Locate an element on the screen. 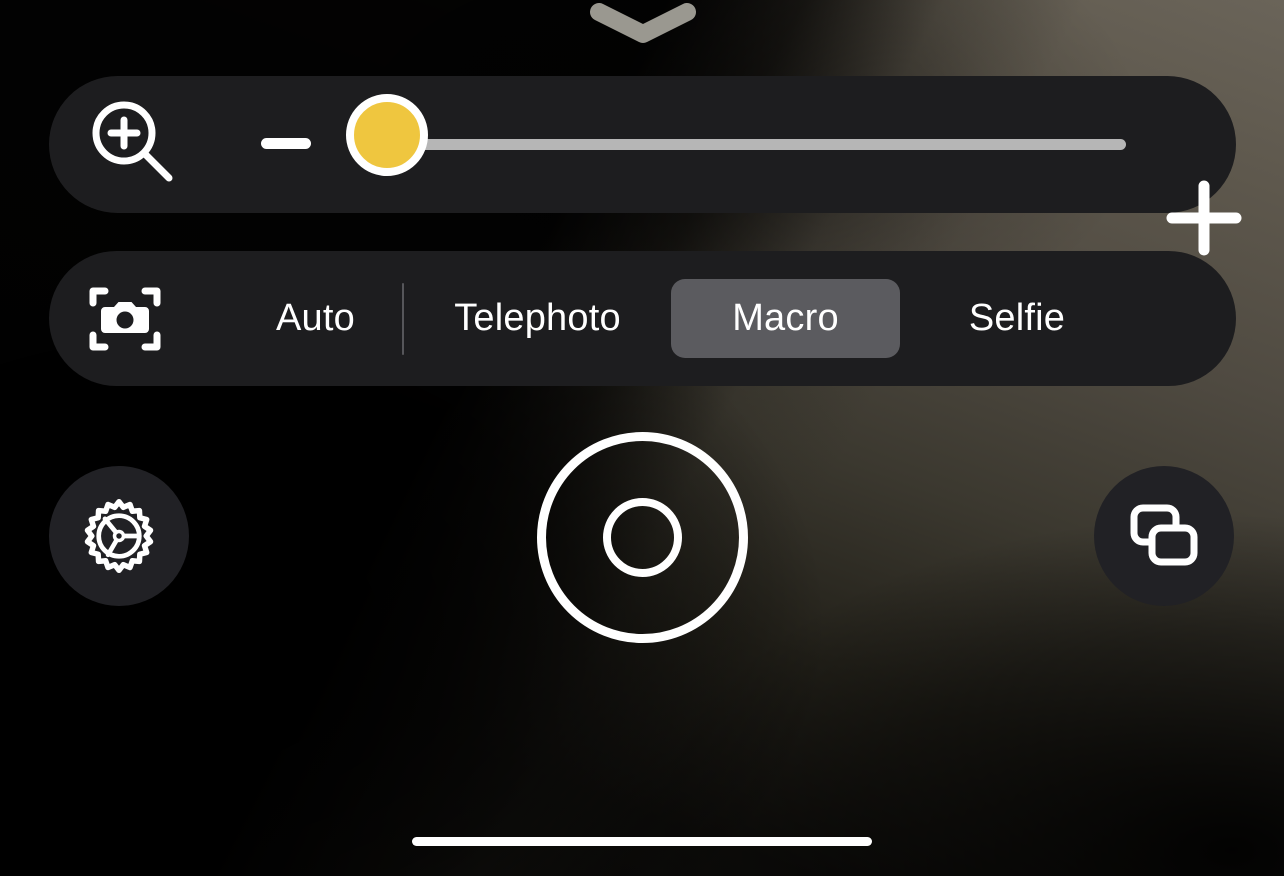 The width and height of the screenshot is (1284, 876). chevron-down-glyph is located at coordinates (643, 23).